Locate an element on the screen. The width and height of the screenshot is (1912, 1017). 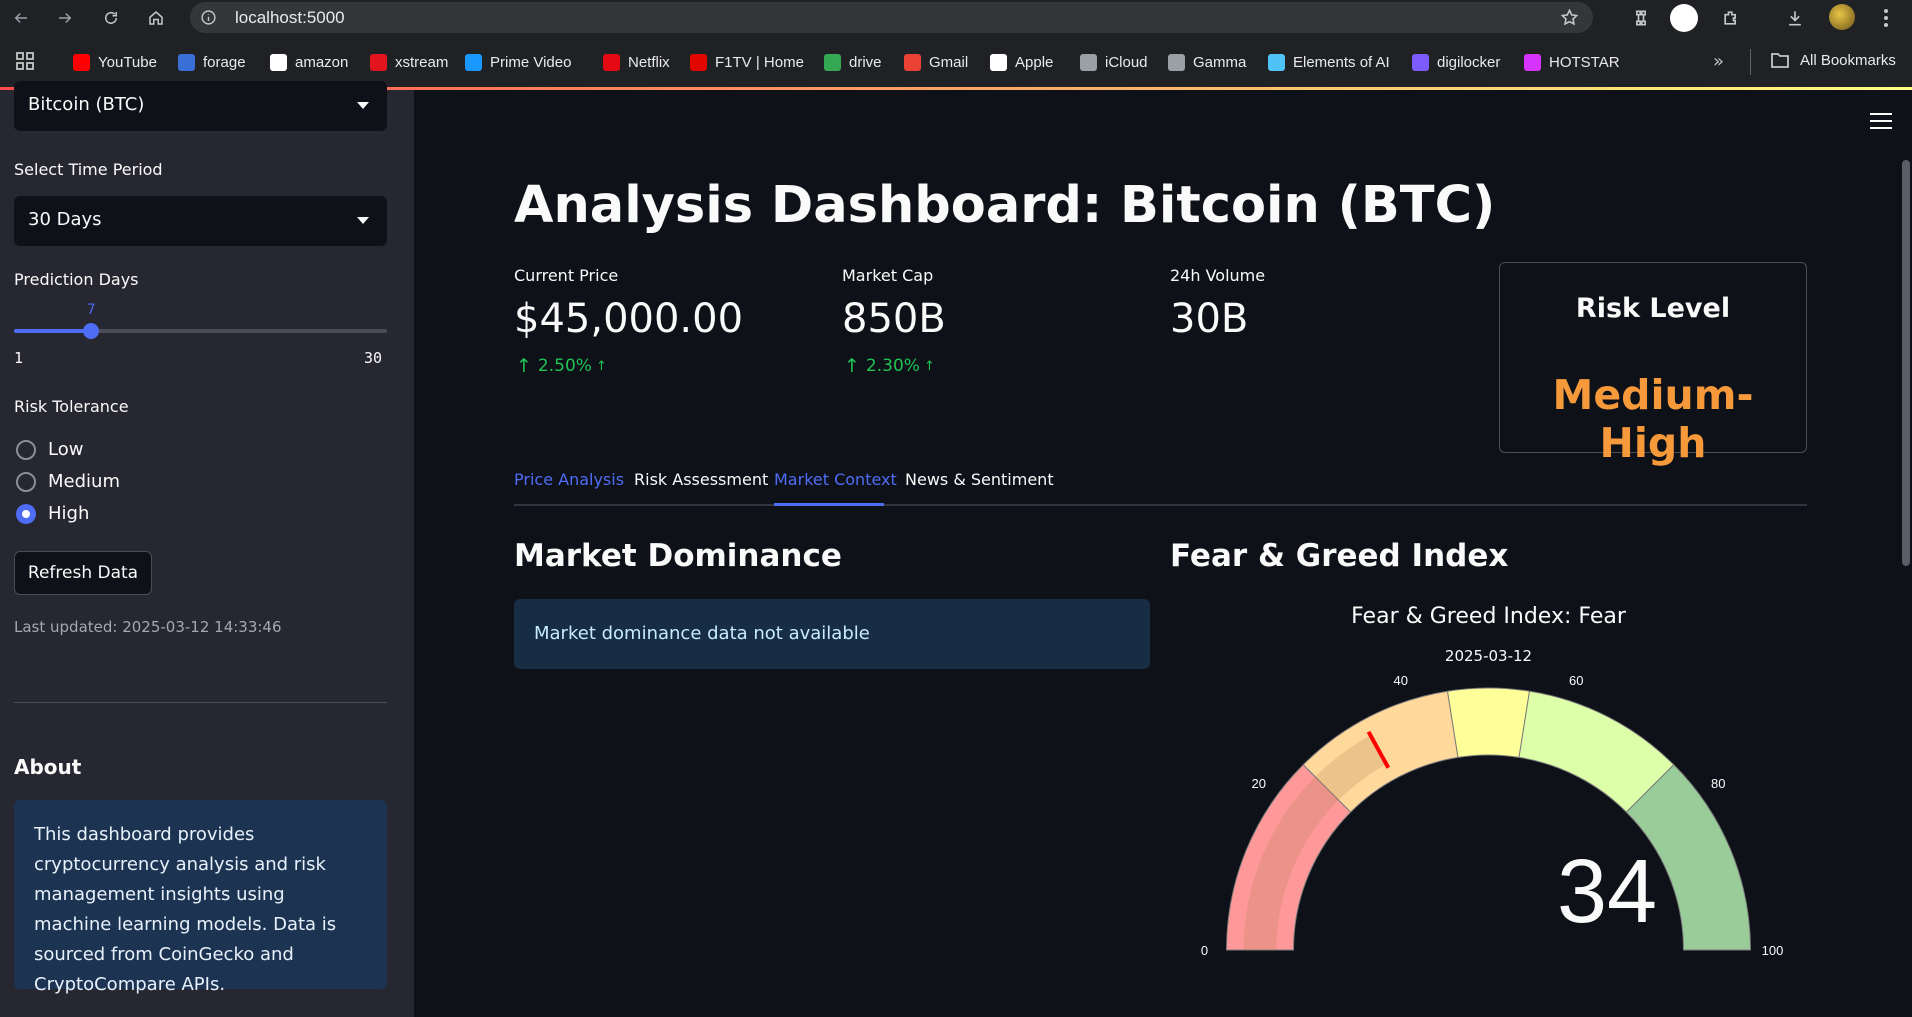
bookmark-hotstar: HOTSTAR is located at coordinates (1572, 62).